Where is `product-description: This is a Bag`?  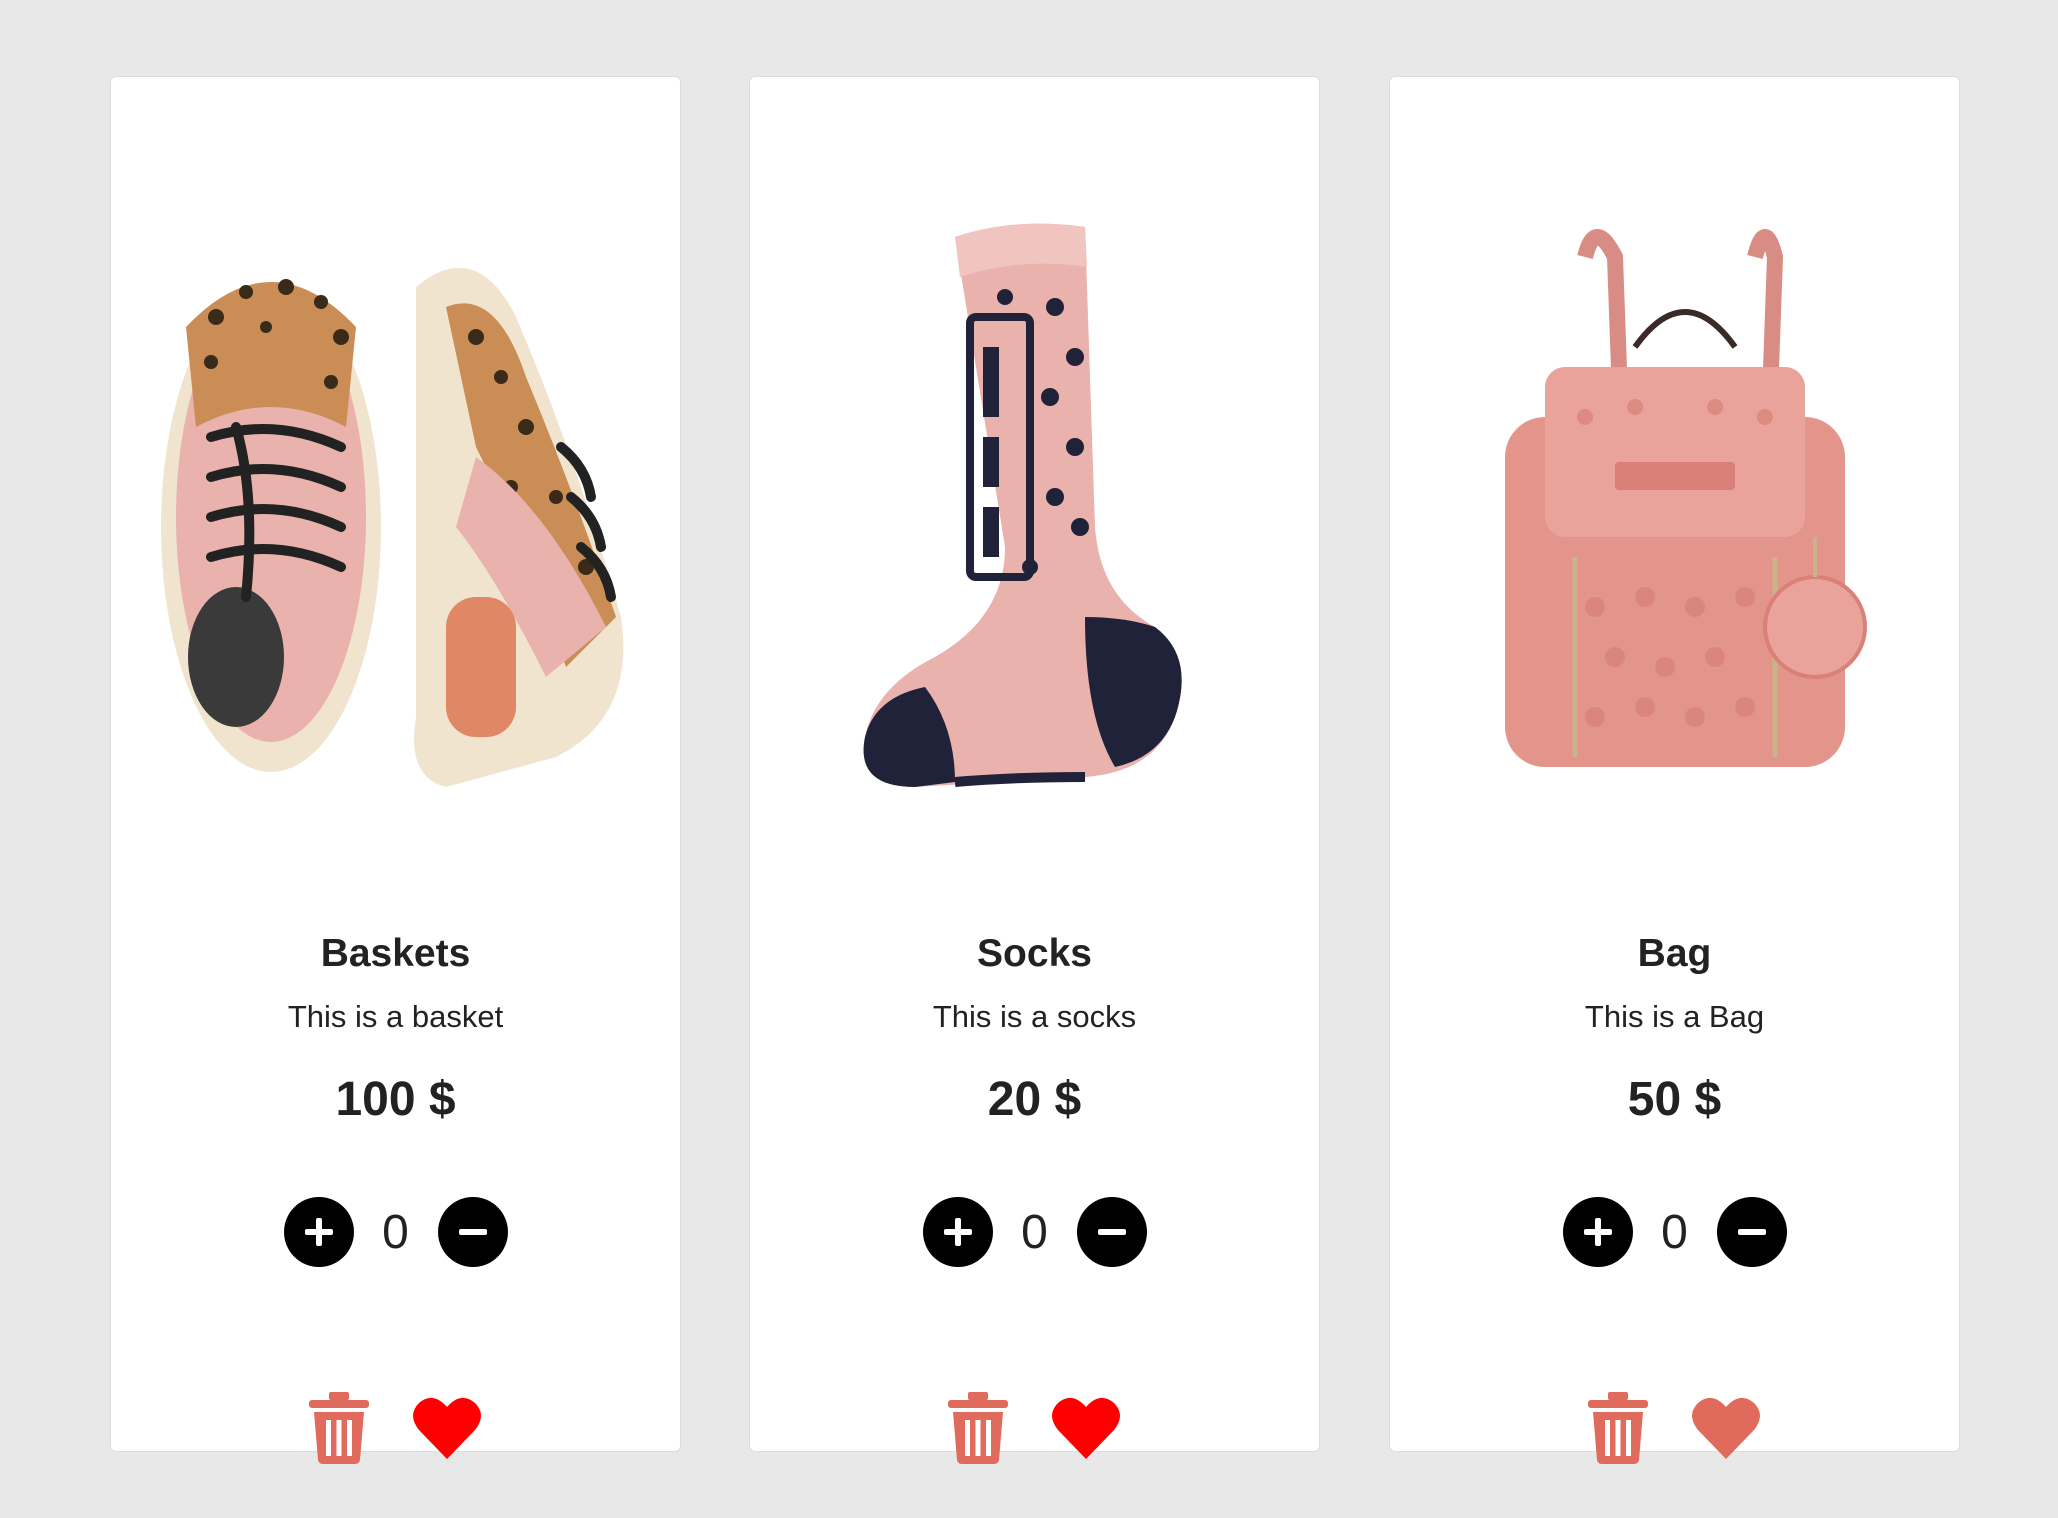 product-description: This is a Bag is located at coordinates (1674, 1016).